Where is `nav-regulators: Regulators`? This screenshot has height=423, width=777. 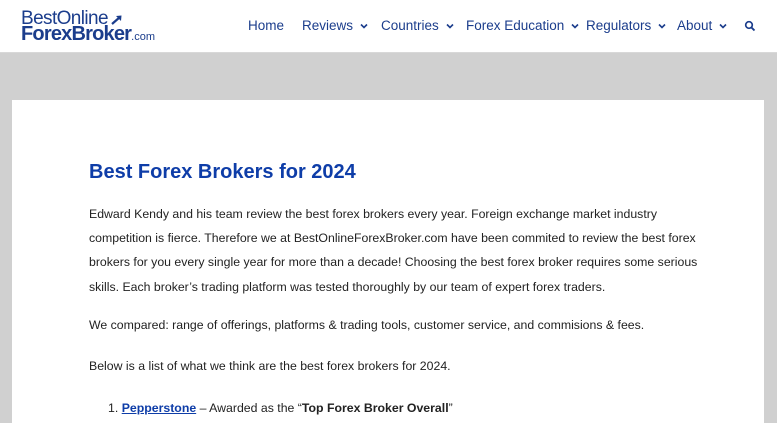 nav-regulators: Regulators is located at coordinates (626, 25).